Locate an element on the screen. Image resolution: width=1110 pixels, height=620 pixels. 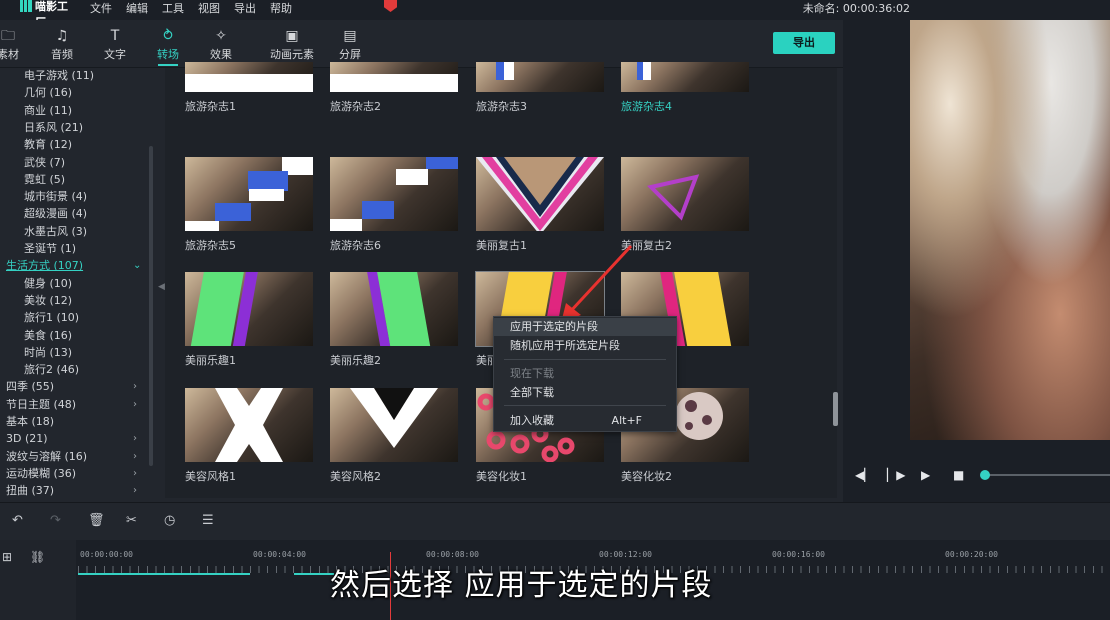
category-item: 水墨古风 (3) is located at coordinates (55, 231).